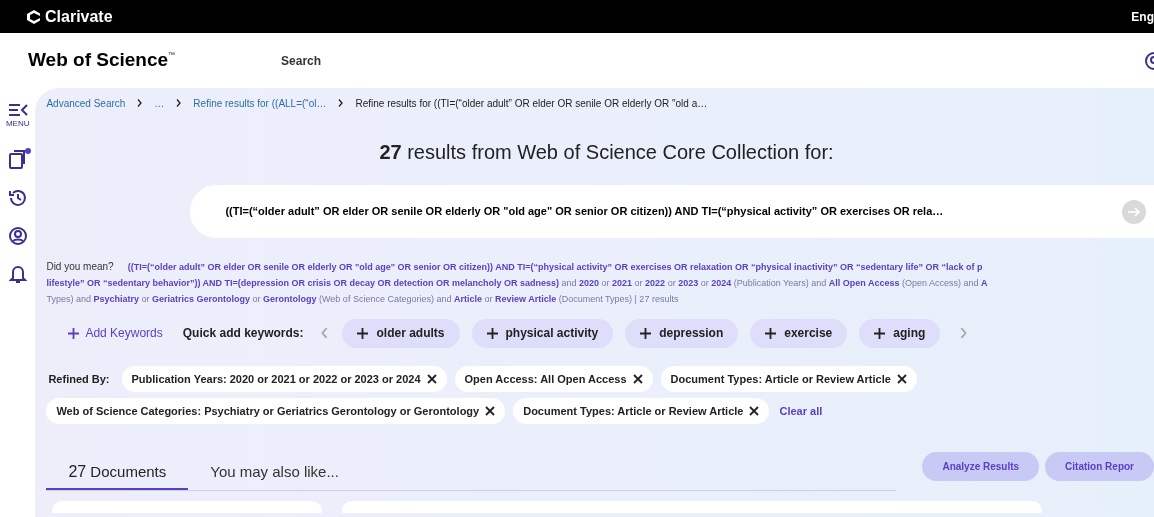 This screenshot has width=1154, height=517. Describe the element at coordinates (86, 103) in the screenshot. I see `breadcrumb-link: Advanced Search` at that location.